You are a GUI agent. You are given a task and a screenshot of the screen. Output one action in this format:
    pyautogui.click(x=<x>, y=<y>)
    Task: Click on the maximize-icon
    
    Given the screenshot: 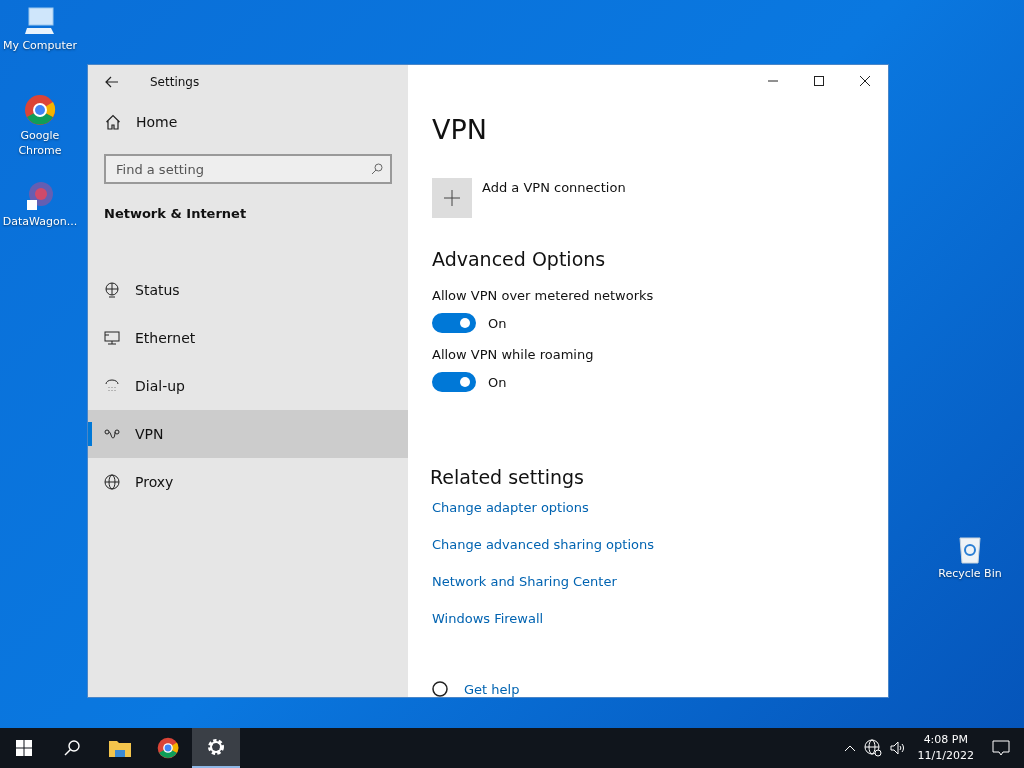 What is the action you would take?
    pyautogui.click(x=819, y=81)
    